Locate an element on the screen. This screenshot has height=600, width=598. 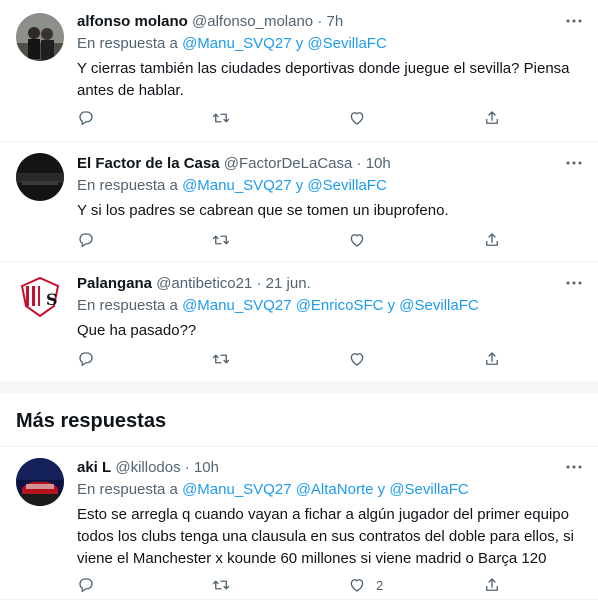
author-name: Palangana is located at coordinates (114, 283).